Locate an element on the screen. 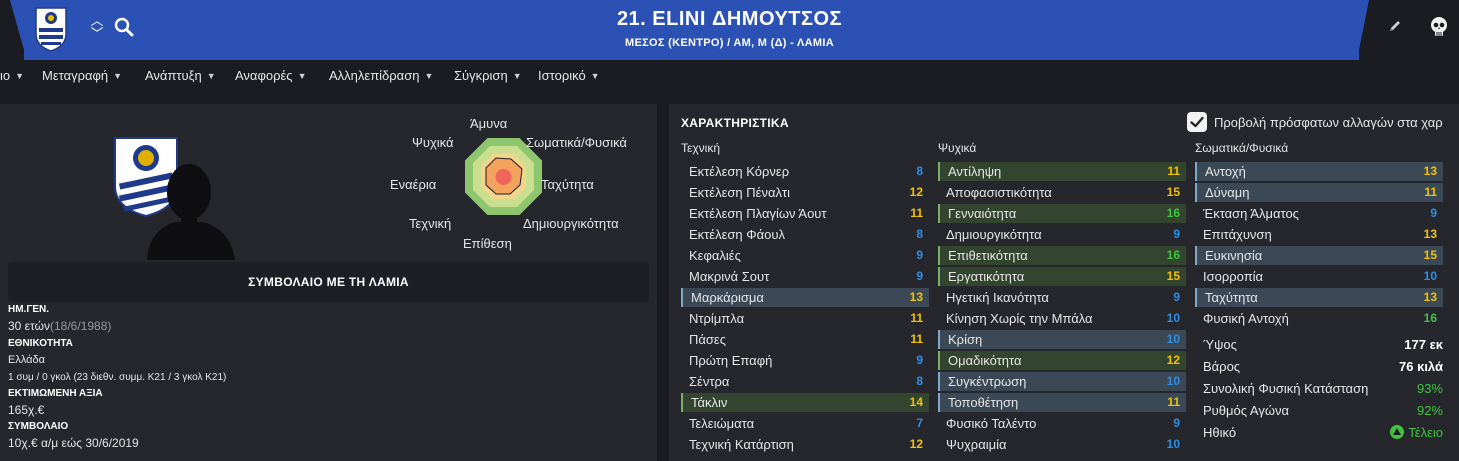  recent-changes-label: Προβολή πρόσφατων αλλαγών στα χαρ is located at coordinates (1328, 122).